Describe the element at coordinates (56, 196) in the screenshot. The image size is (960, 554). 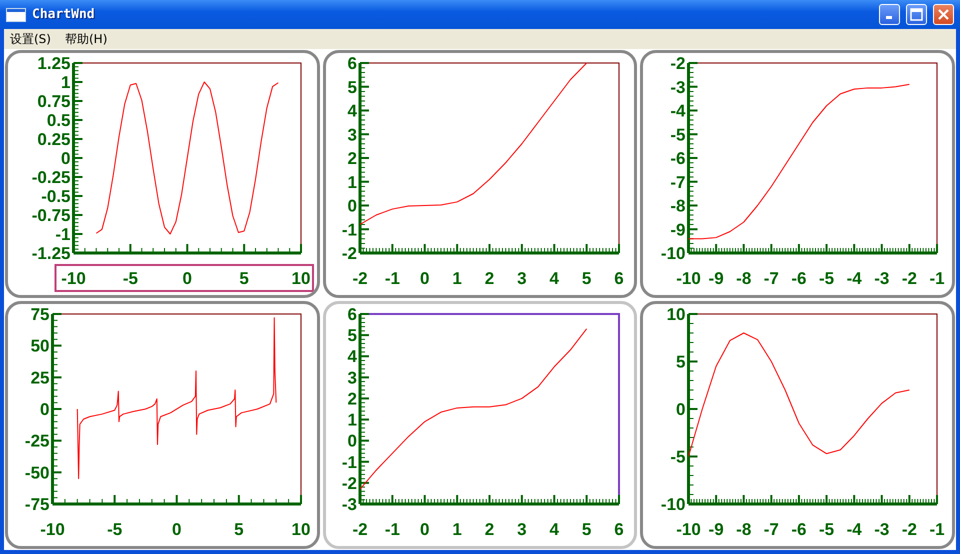
I see `y-tick-label: -0.5` at that location.